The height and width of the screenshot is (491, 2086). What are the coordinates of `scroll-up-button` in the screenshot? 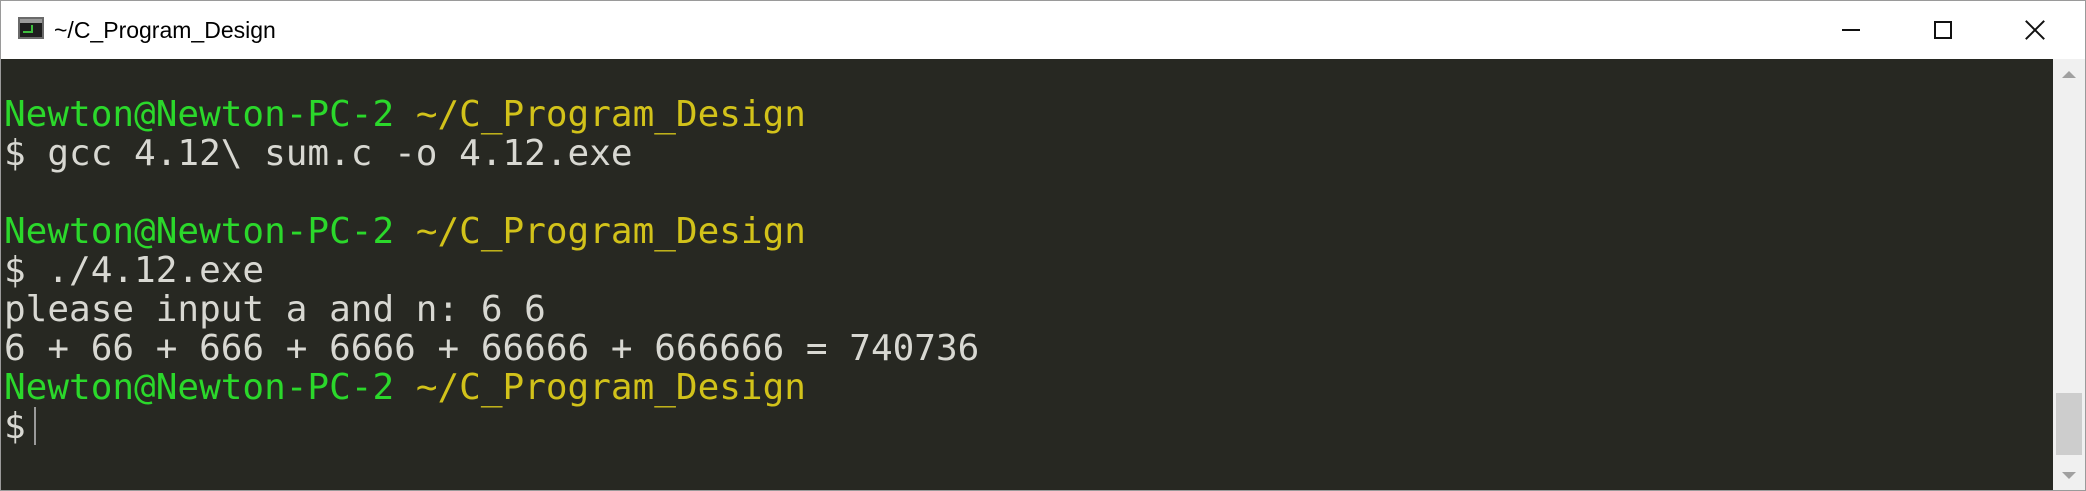 It's located at (2069, 74).